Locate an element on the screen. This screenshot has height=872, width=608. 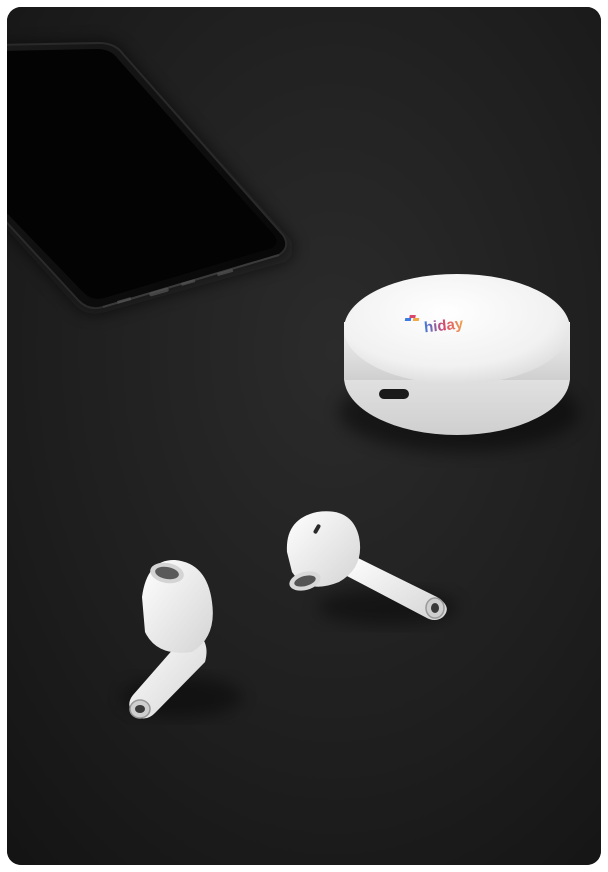
usb-port-icon is located at coordinates (394, 394).